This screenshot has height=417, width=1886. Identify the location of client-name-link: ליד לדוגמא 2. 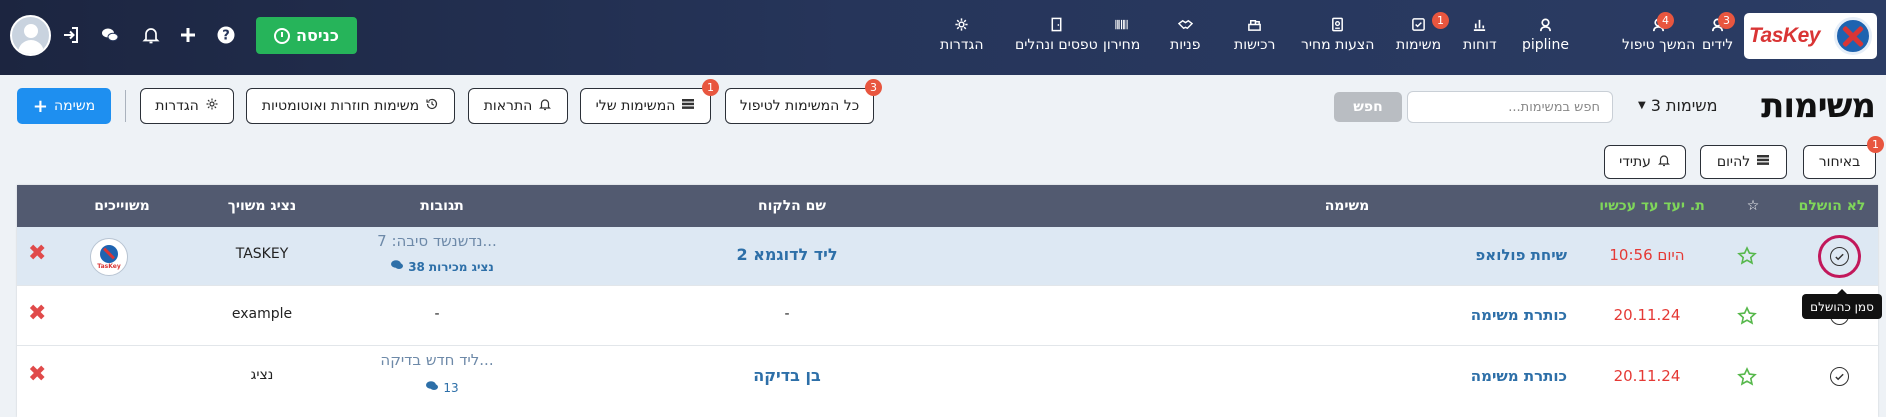
(787, 254).